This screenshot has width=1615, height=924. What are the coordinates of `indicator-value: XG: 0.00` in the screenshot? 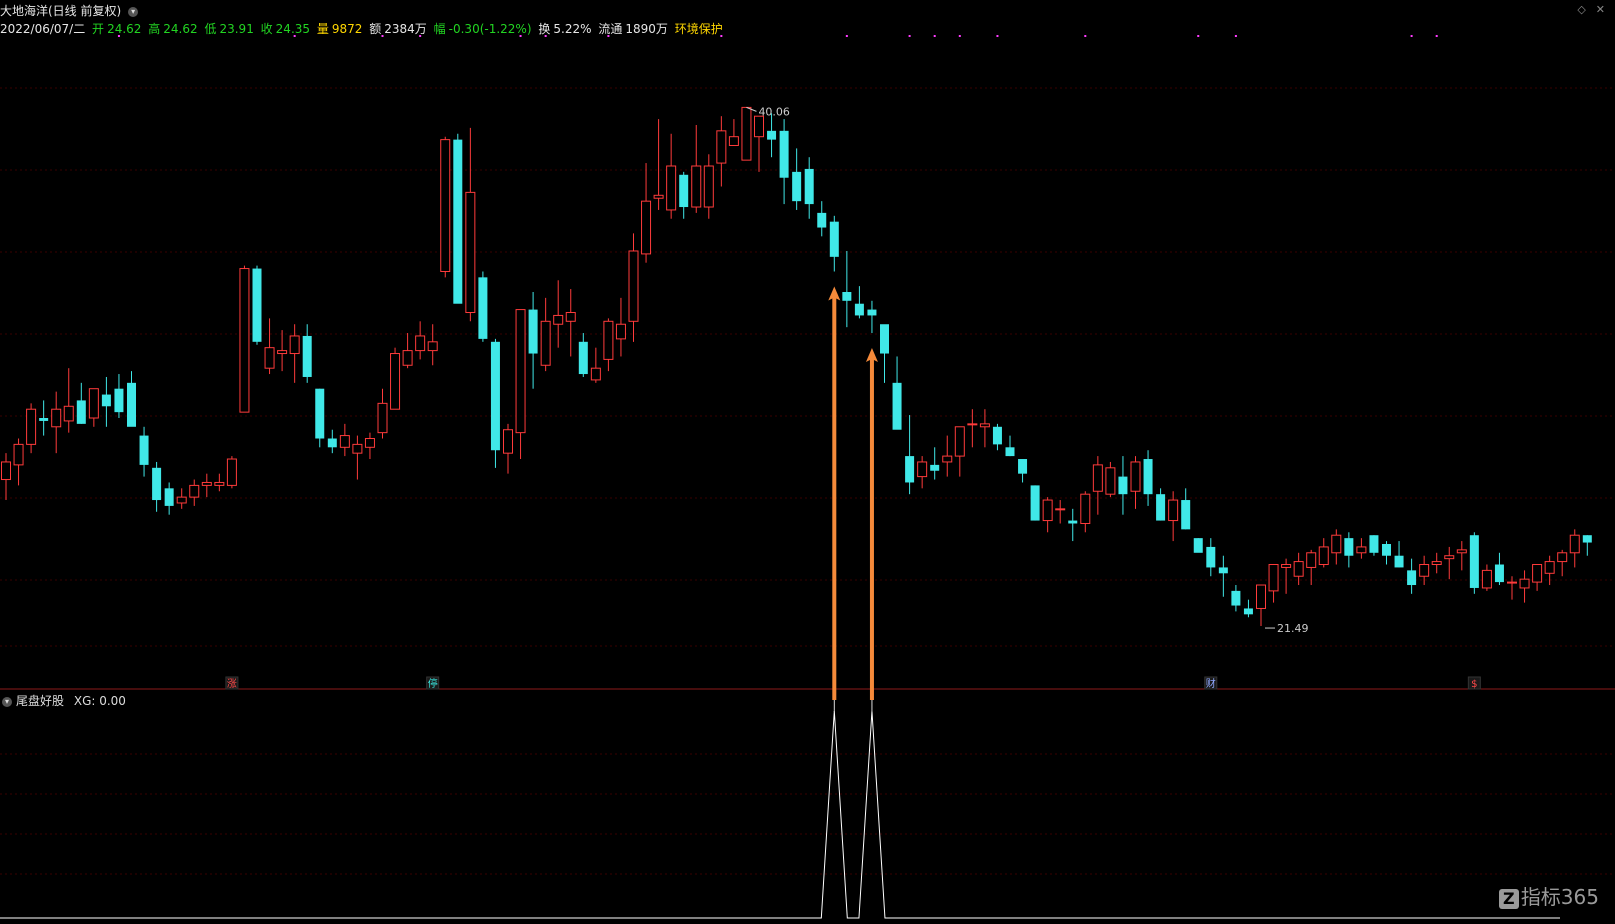 It's located at (99, 701).